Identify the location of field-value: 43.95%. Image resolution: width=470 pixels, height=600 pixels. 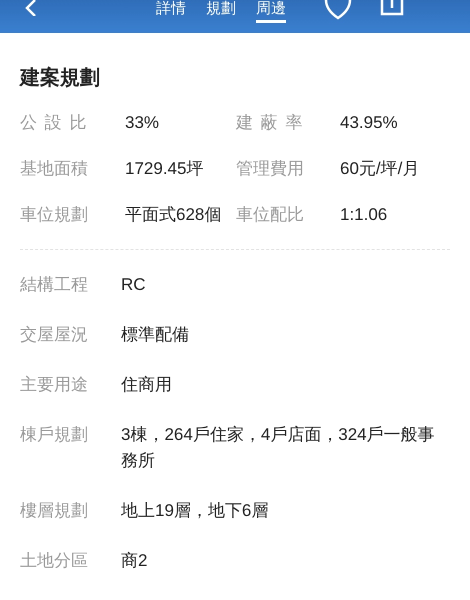
(369, 123).